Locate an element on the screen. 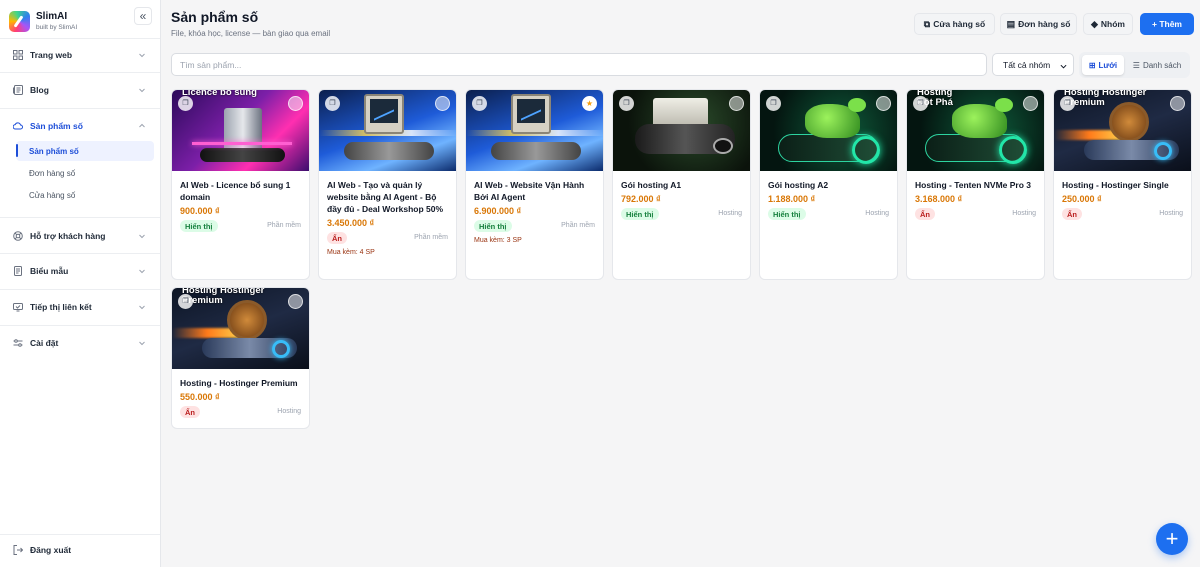 The image size is (1200, 567). sidebar-item-label: Sản phẩm số is located at coordinates (56, 126).